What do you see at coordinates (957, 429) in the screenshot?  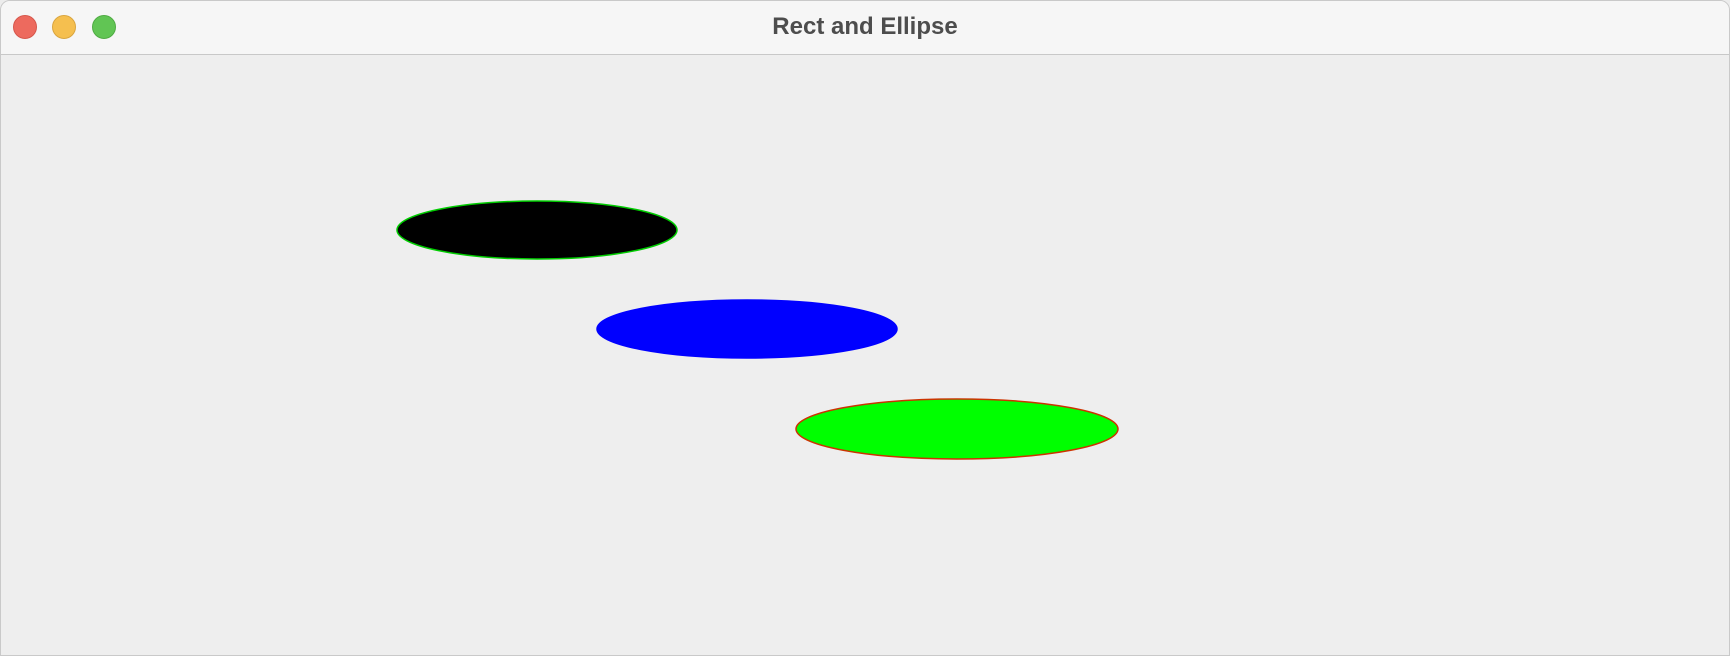 I see `green-ellipse` at bounding box center [957, 429].